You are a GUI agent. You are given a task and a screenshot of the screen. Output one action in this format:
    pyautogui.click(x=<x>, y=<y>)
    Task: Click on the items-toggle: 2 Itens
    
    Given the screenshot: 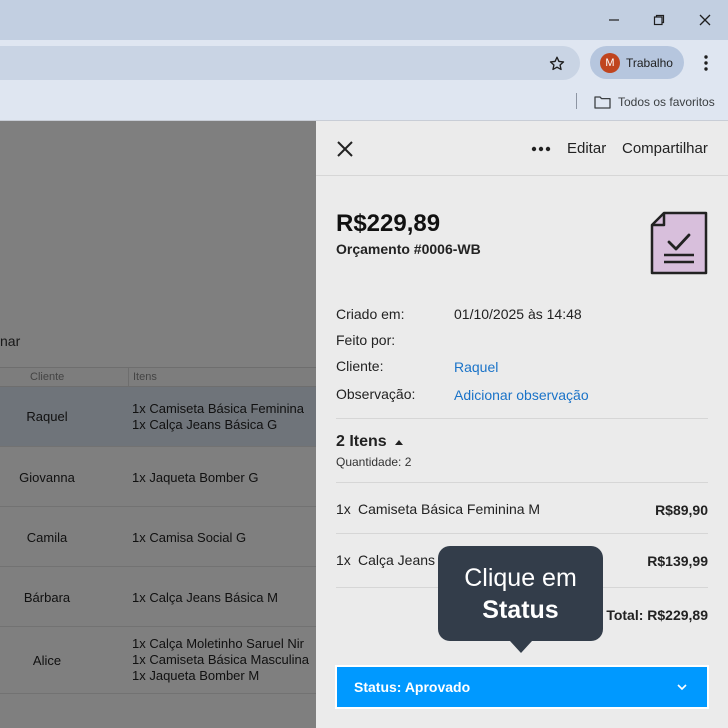 What is the action you would take?
    pyautogui.click(x=369, y=442)
    